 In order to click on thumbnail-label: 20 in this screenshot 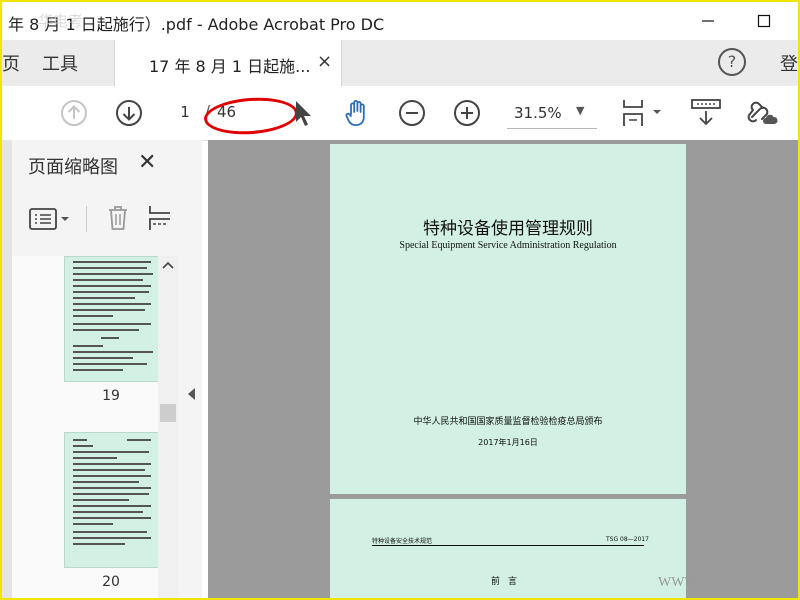, I will do `click(111, 582)`.